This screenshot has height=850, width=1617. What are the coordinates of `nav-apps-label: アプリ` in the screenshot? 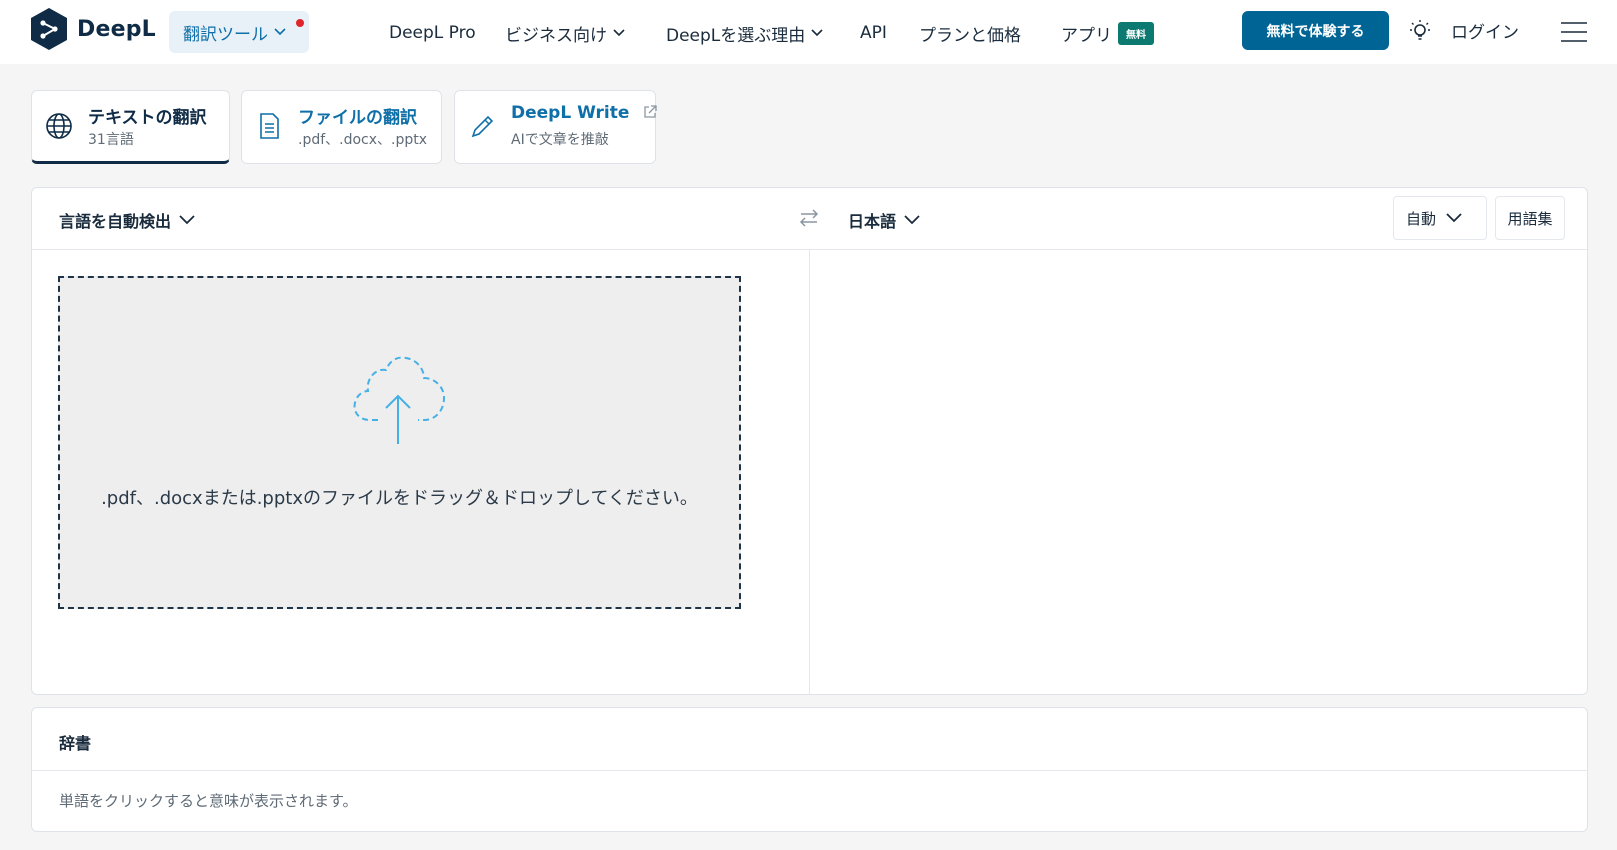 It's located at (1086, 35).